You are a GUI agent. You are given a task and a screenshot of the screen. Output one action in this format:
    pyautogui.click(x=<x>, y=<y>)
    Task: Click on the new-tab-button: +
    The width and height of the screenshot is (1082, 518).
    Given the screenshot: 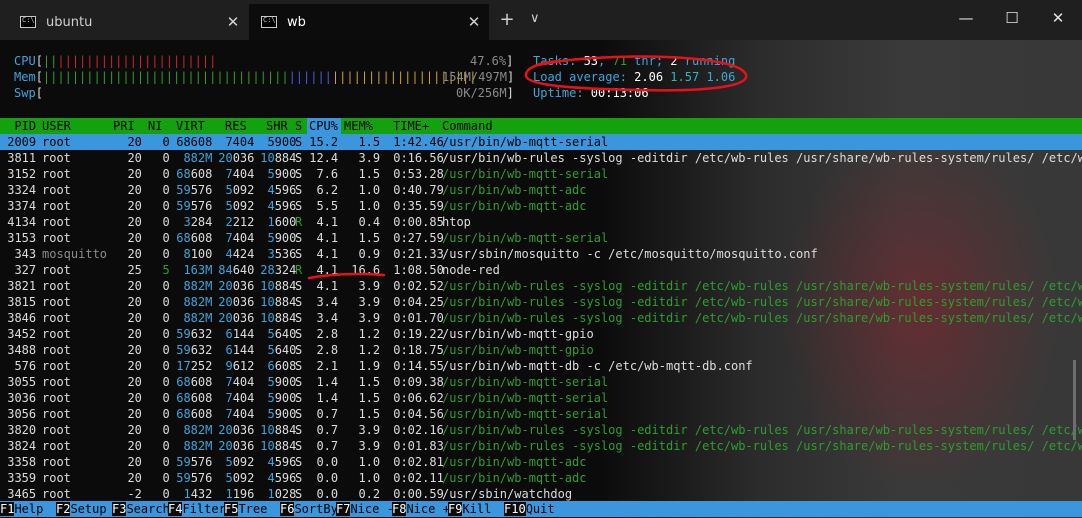 What is the action you would take?
    pyautogui.click(x=507, y=19)
    